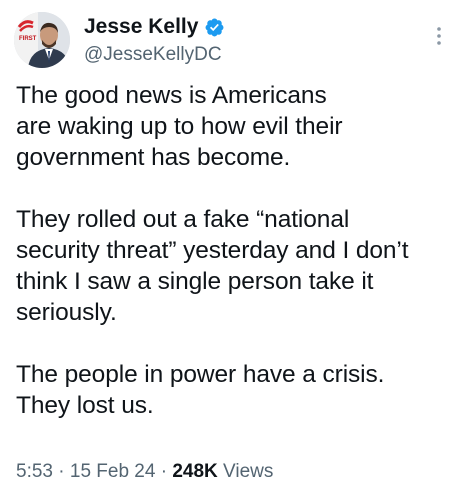 The width and height of the screenshot is (468, 500). I want to click on avatar-badge-text: FIRST, so click(28, 39).